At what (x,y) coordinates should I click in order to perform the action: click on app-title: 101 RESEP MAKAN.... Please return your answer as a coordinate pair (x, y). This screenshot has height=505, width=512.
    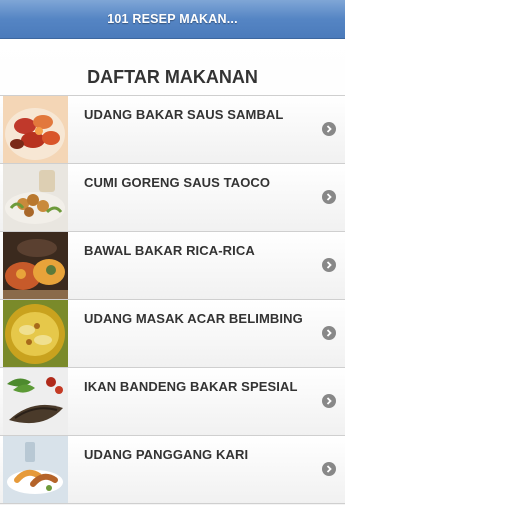
    Looking at the image, I should click on (172, 19).